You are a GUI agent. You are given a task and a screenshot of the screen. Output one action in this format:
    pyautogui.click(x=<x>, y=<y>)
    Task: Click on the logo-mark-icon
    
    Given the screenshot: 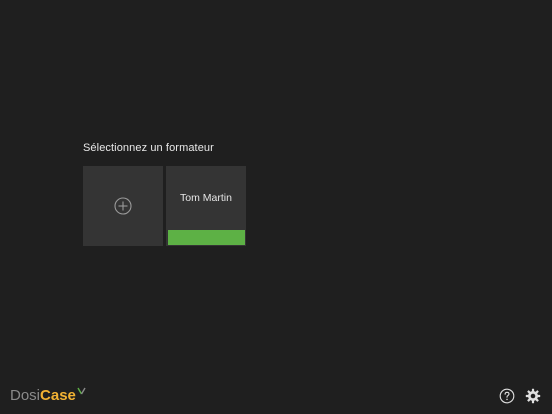 What is the action you would take?
    pyautogui.click(x=81, y=391)
    